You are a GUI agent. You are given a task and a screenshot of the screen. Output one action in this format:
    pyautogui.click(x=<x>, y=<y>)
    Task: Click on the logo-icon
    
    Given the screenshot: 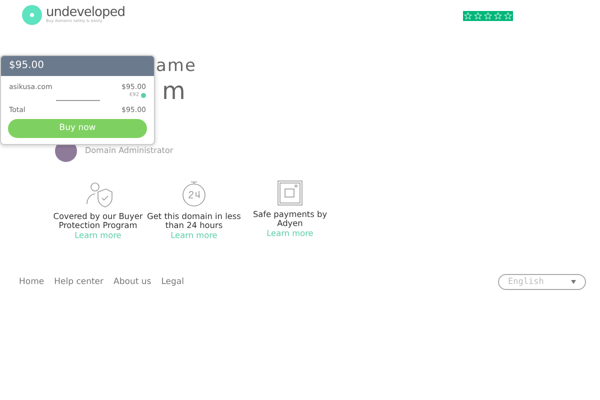 What is the action you would take?
    pyautogui.click(x=32, y=15)
    